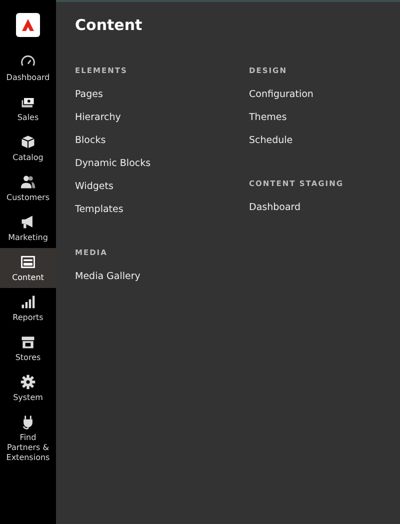  Describe the element at coordinates (324, 141) in the screenshot. I see `menu-link: Schedule` at that location.